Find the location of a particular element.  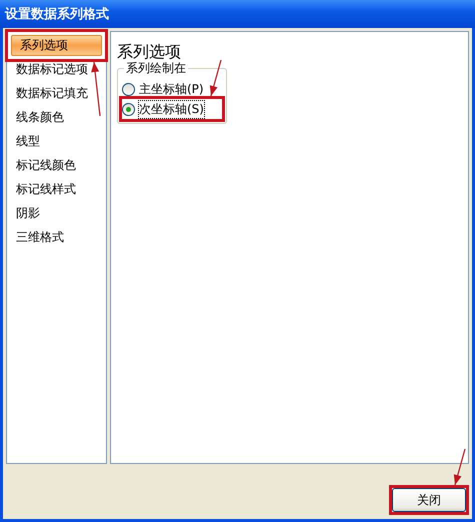

sidebar-item: 线条颜色 is located at coordinates (56, 117).